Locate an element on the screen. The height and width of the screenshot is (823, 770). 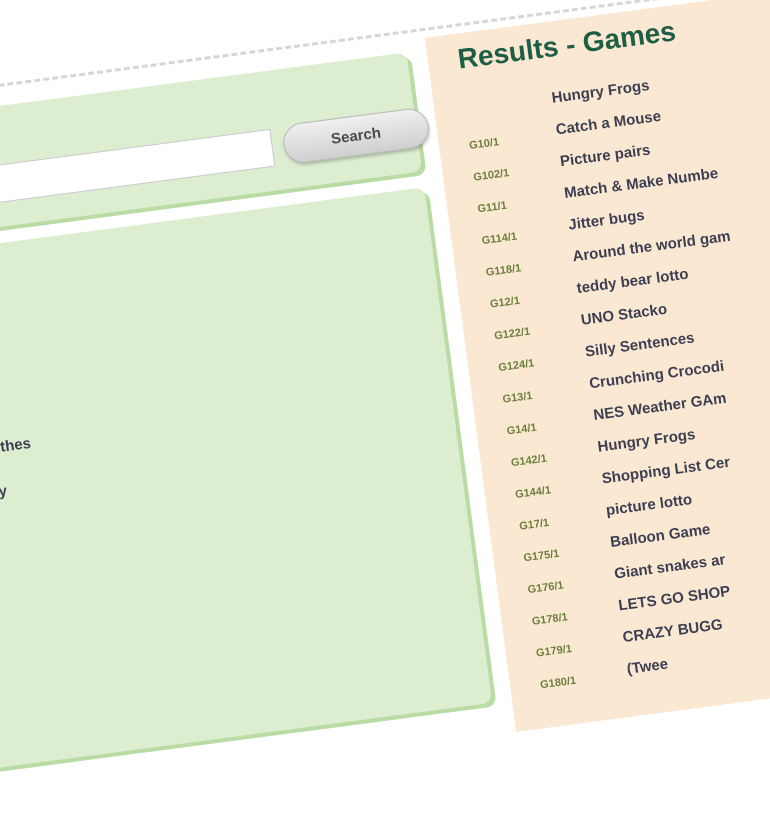
results-title: Results - Games is located at coordinates (566, 45).